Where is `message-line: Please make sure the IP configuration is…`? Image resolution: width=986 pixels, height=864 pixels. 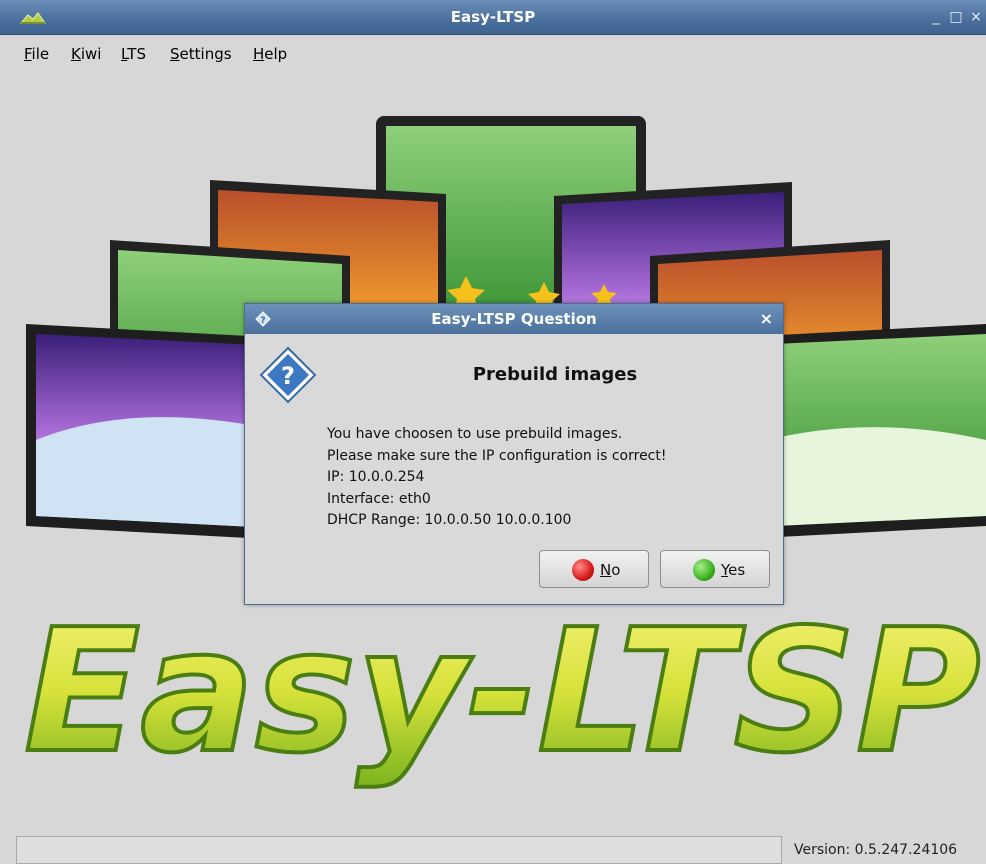
message-line: Please make sure the IP configuration is… is located at coordinates (497, 455).